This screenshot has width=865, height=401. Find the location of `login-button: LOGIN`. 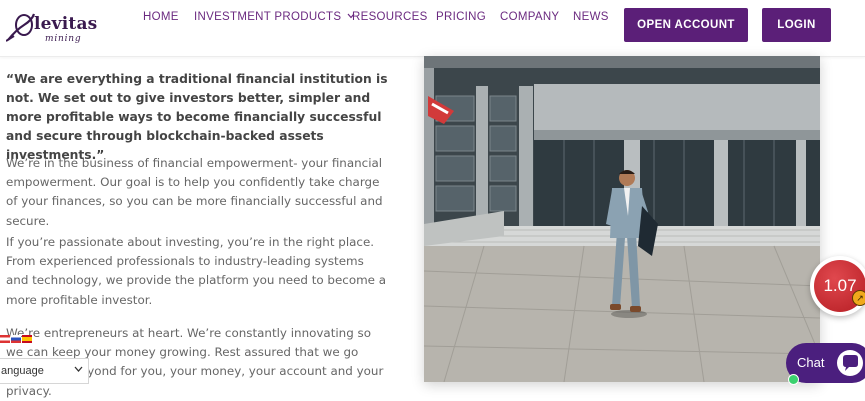

login-button: LOGIN is located at coordinates (796, 25).